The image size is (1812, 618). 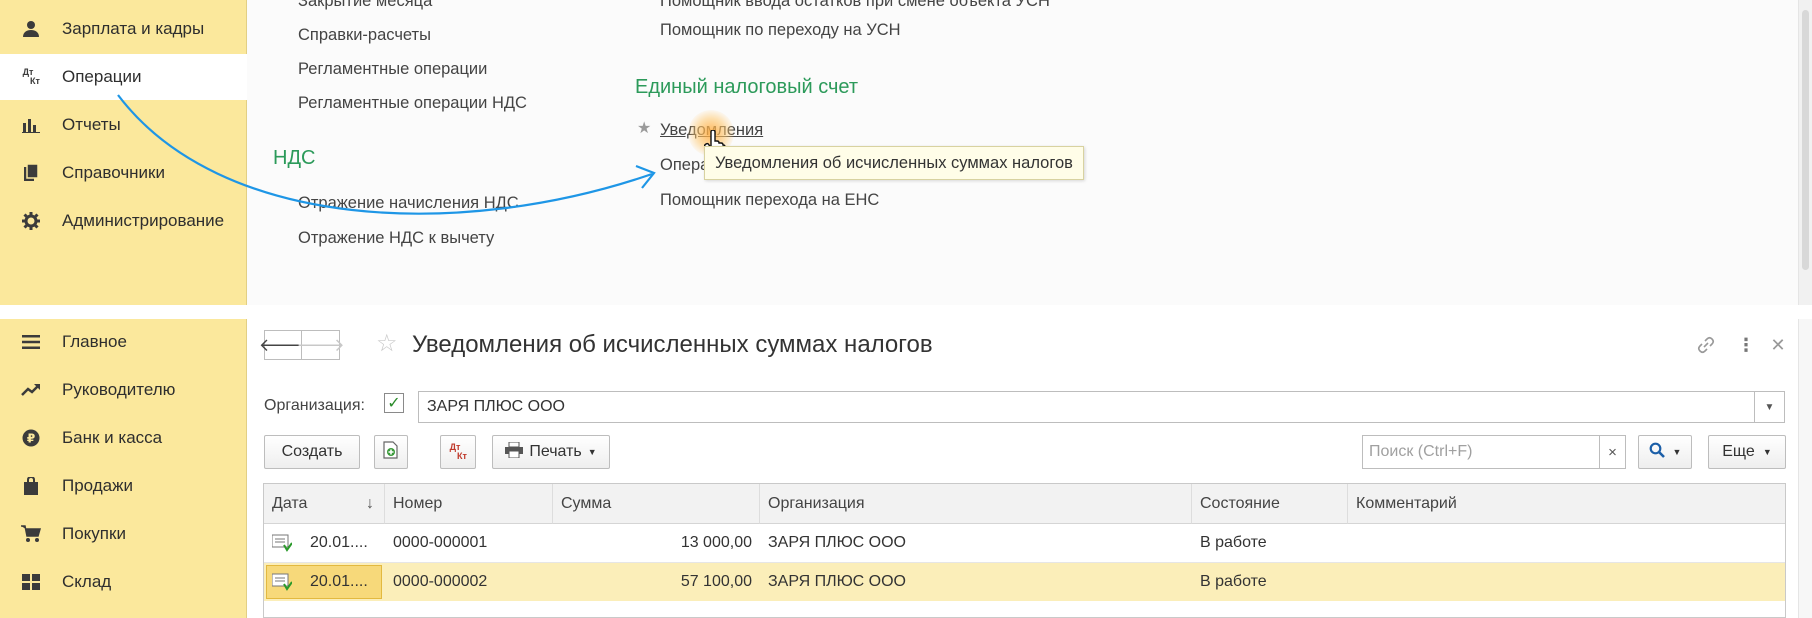 I want to click on col-header-amount: Сумма, so click(x=656, y=504).